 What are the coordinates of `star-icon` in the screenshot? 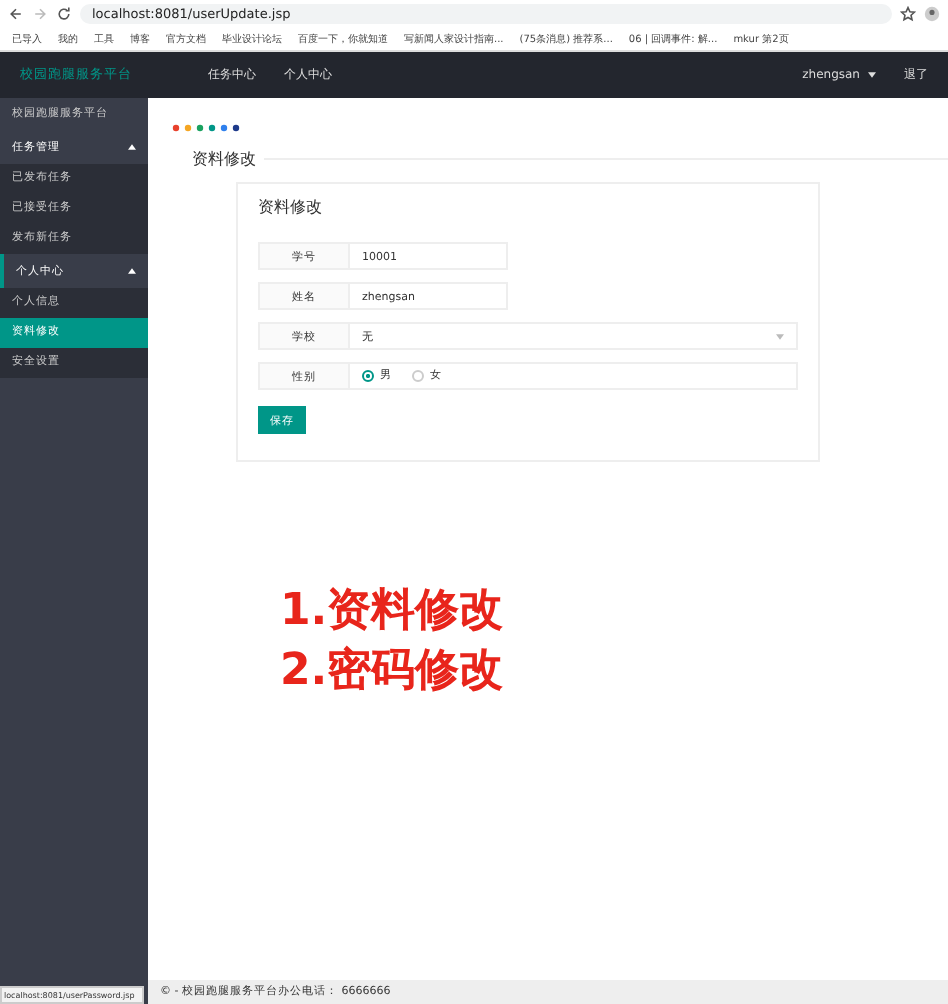 It's located at (908, 14).